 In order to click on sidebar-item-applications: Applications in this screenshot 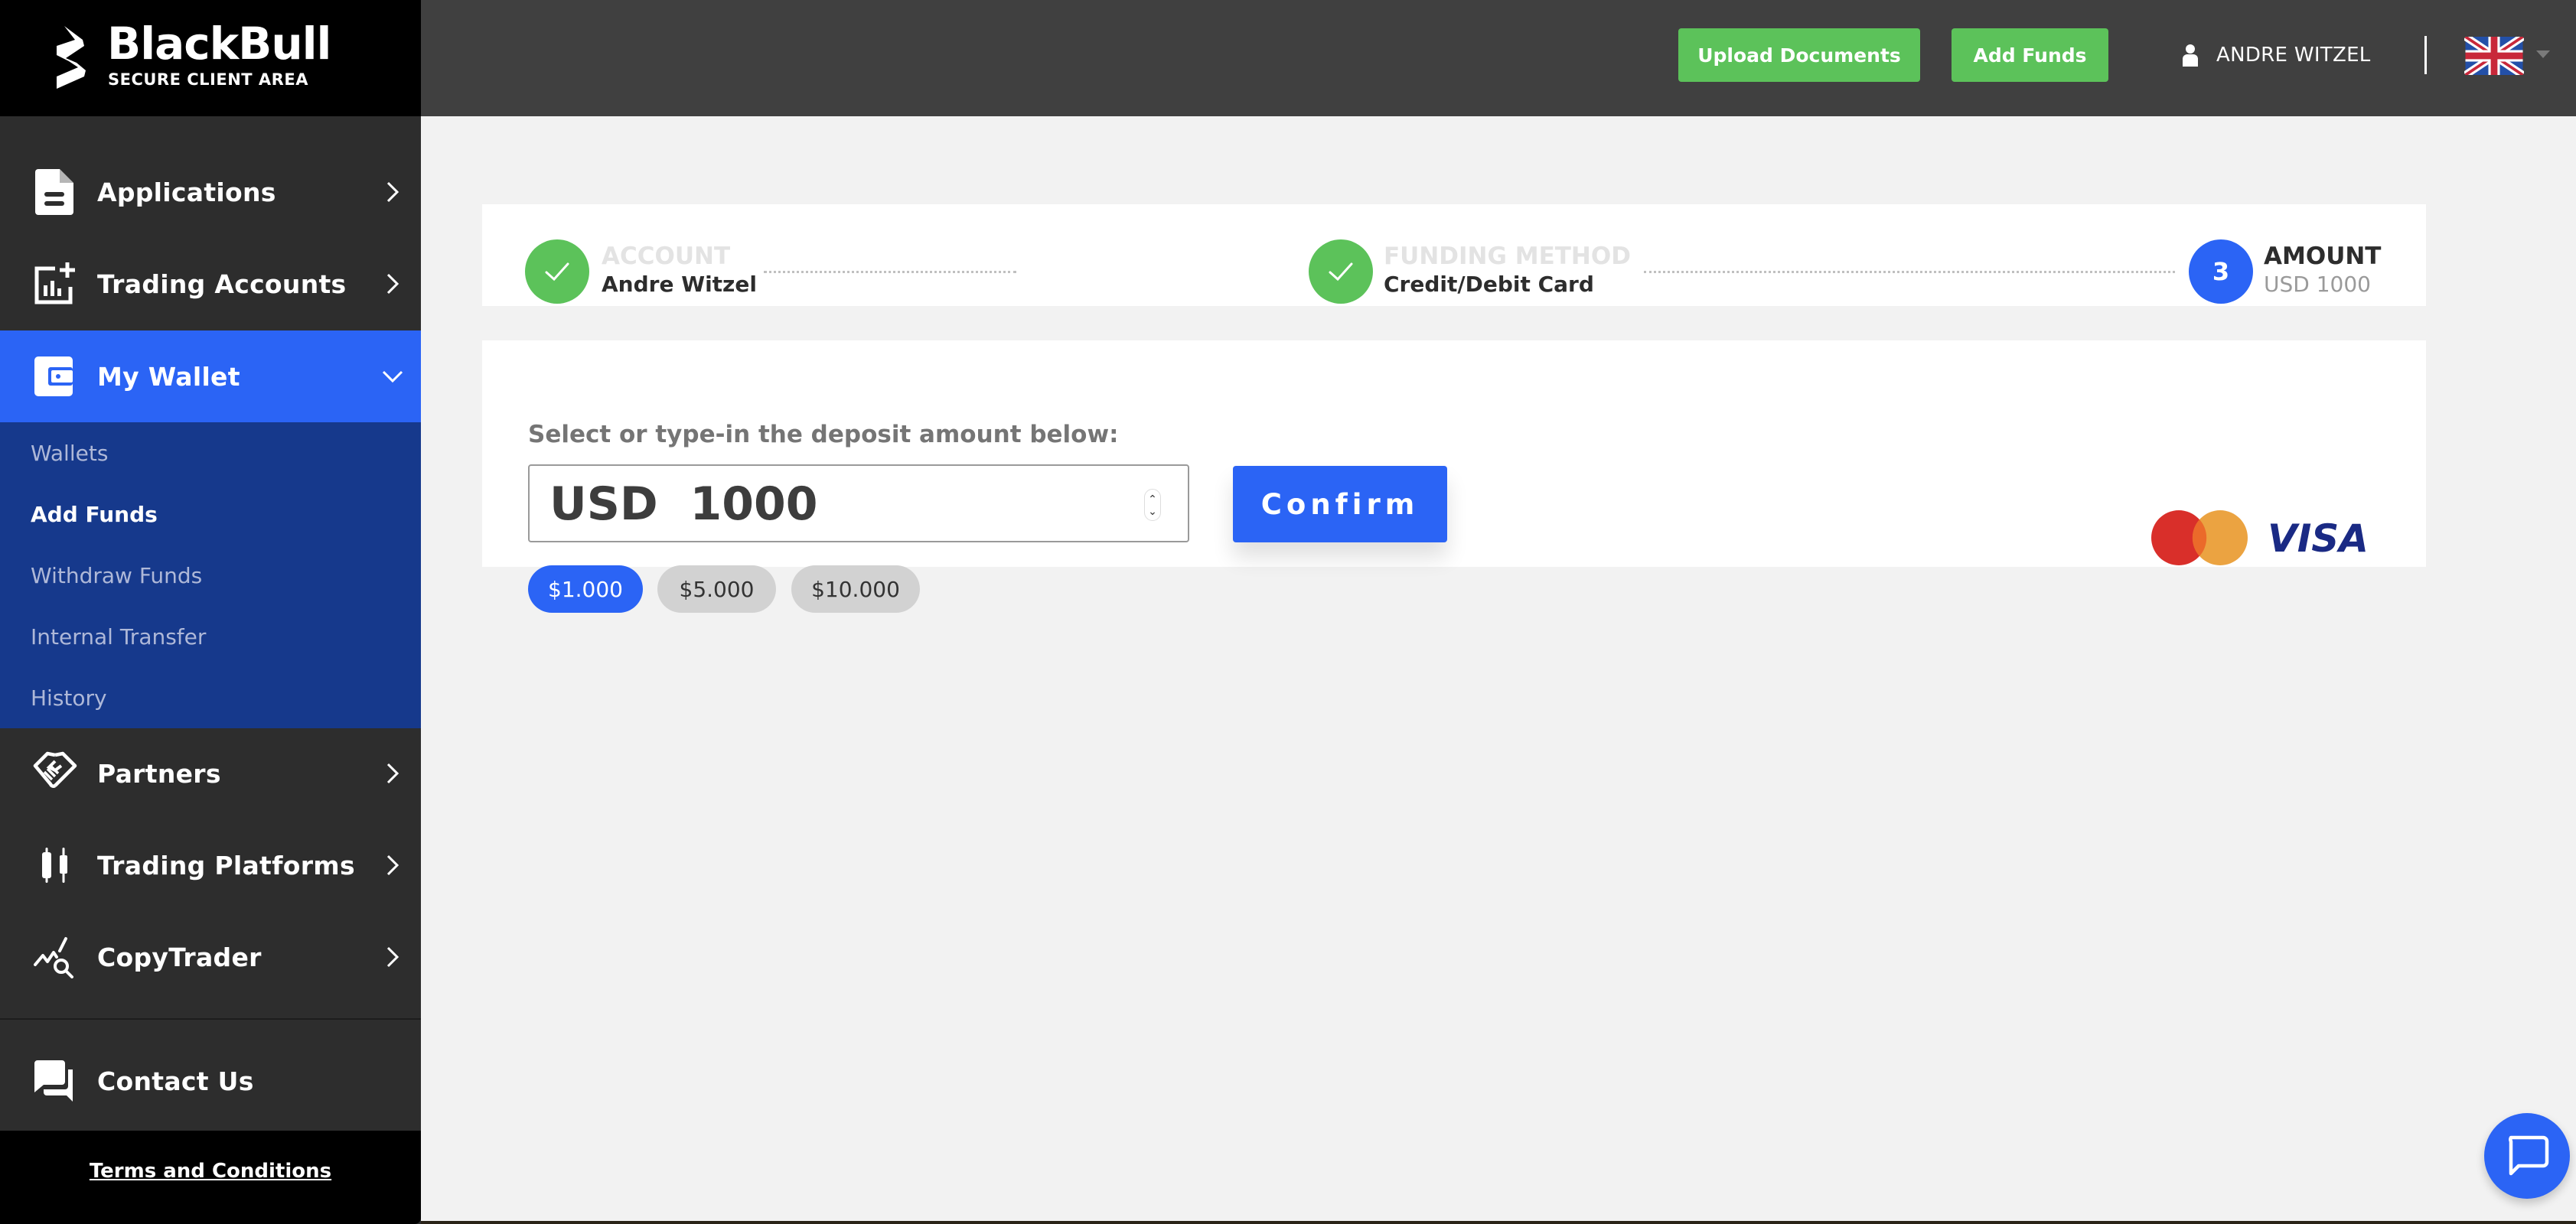, I will do `click(211, 192)`.